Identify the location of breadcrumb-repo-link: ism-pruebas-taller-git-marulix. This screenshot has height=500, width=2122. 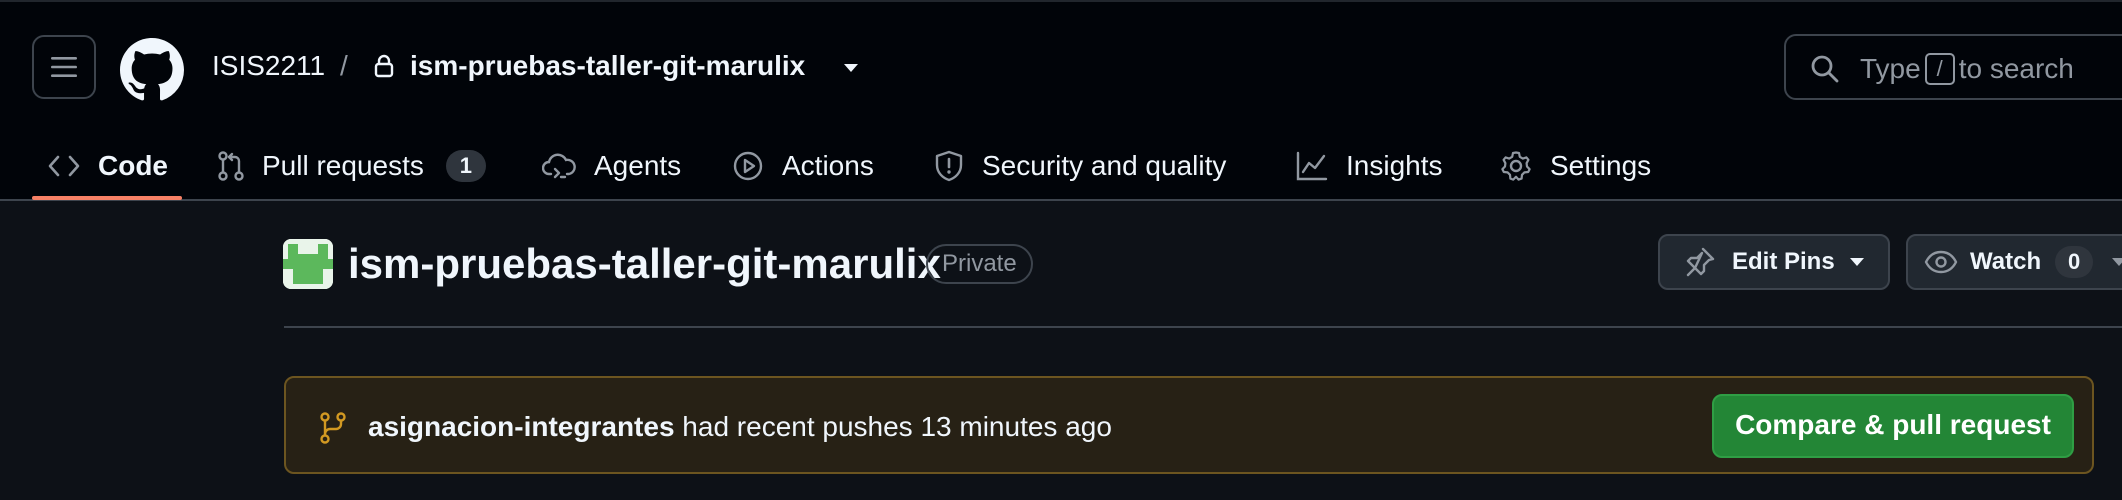
(607, 66).